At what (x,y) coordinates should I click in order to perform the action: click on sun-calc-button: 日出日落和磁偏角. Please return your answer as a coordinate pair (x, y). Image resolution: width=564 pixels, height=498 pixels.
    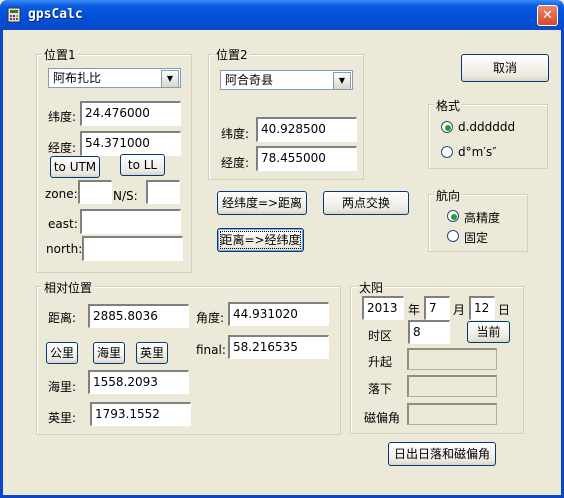
    Looking at the image, I should click on (442, 454).